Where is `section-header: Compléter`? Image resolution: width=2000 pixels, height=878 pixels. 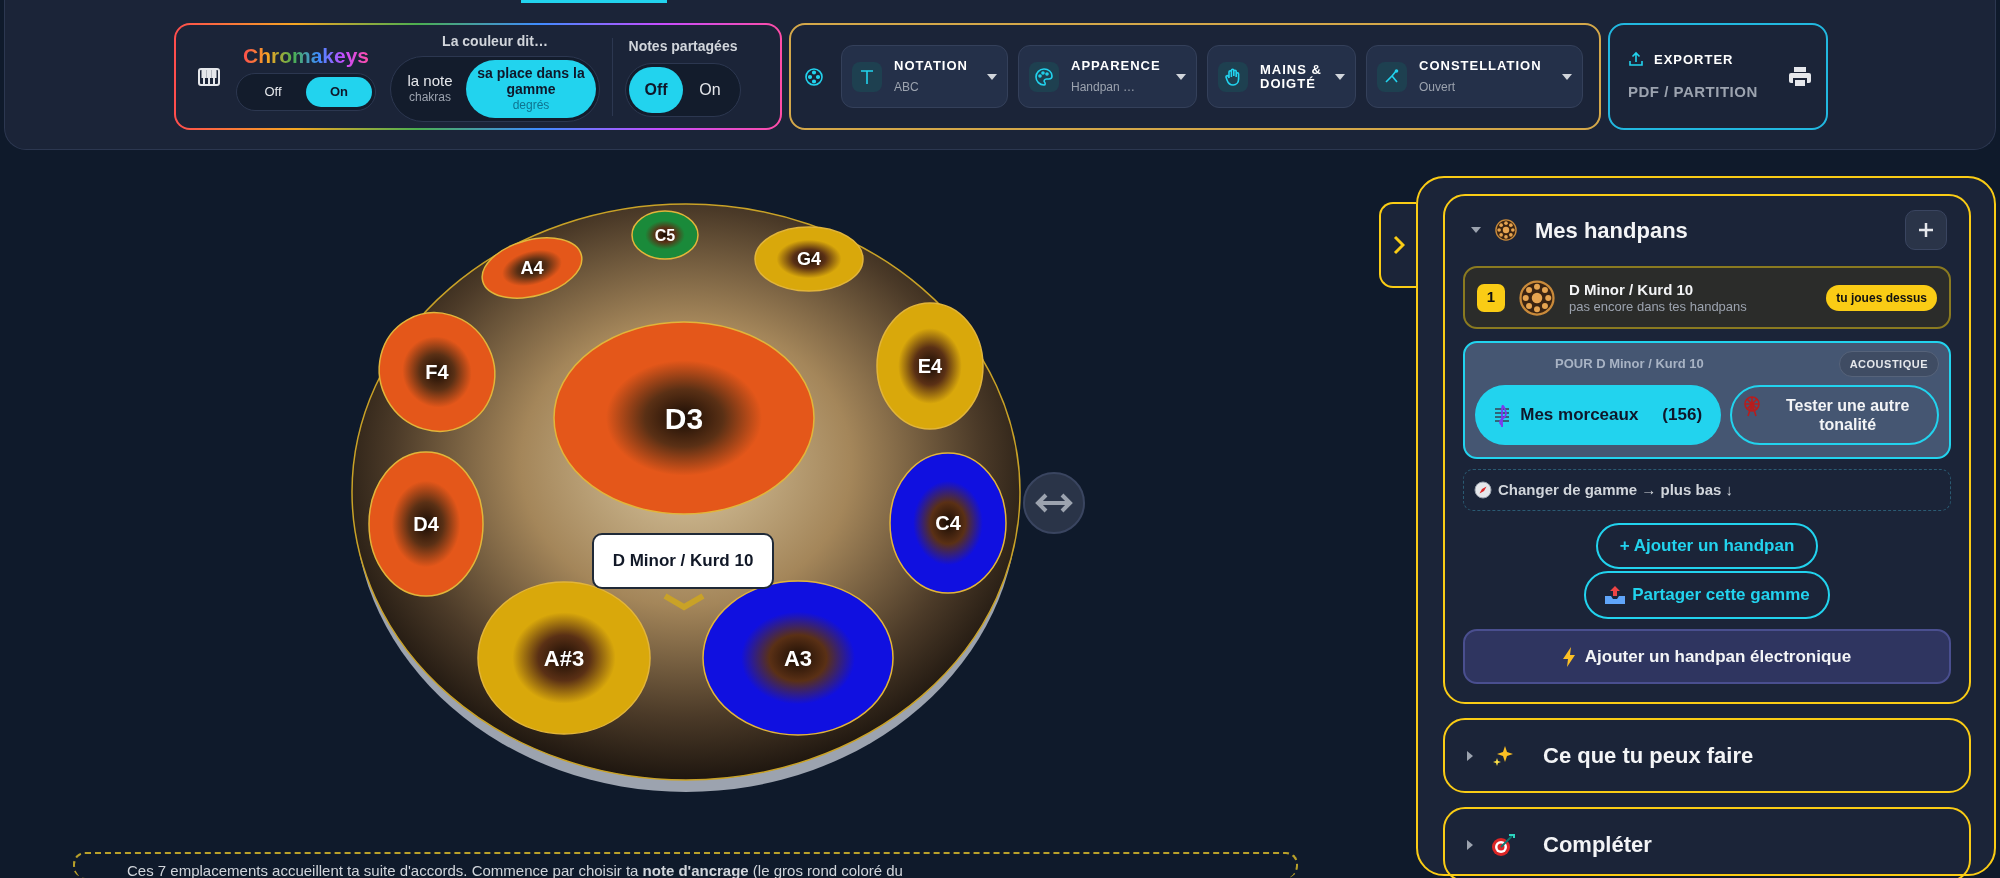 section-header: Compléter is located at coordinates (1707, 842).